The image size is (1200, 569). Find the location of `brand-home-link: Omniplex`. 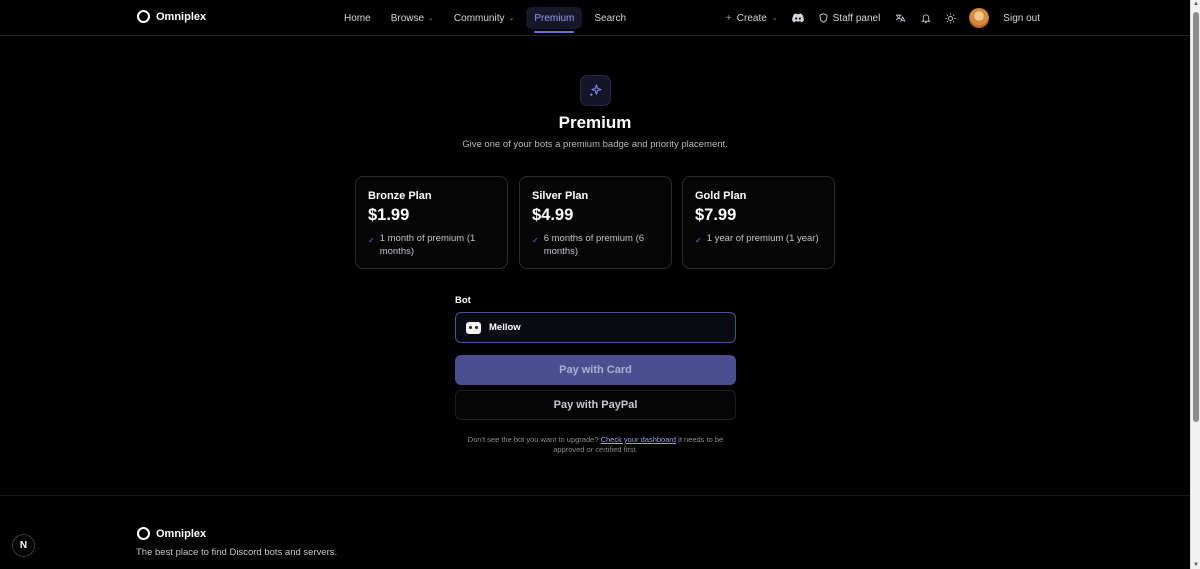

brand-home-link: Omniplex is located at coordinates (171, 16).